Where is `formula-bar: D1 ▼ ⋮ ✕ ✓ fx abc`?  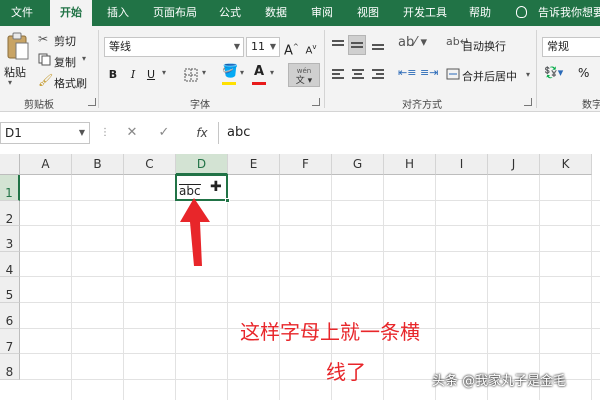 formula-bar: D1 ▼ ⋮ ✕ ✓ fx abc is located at coordinates (300, 132).